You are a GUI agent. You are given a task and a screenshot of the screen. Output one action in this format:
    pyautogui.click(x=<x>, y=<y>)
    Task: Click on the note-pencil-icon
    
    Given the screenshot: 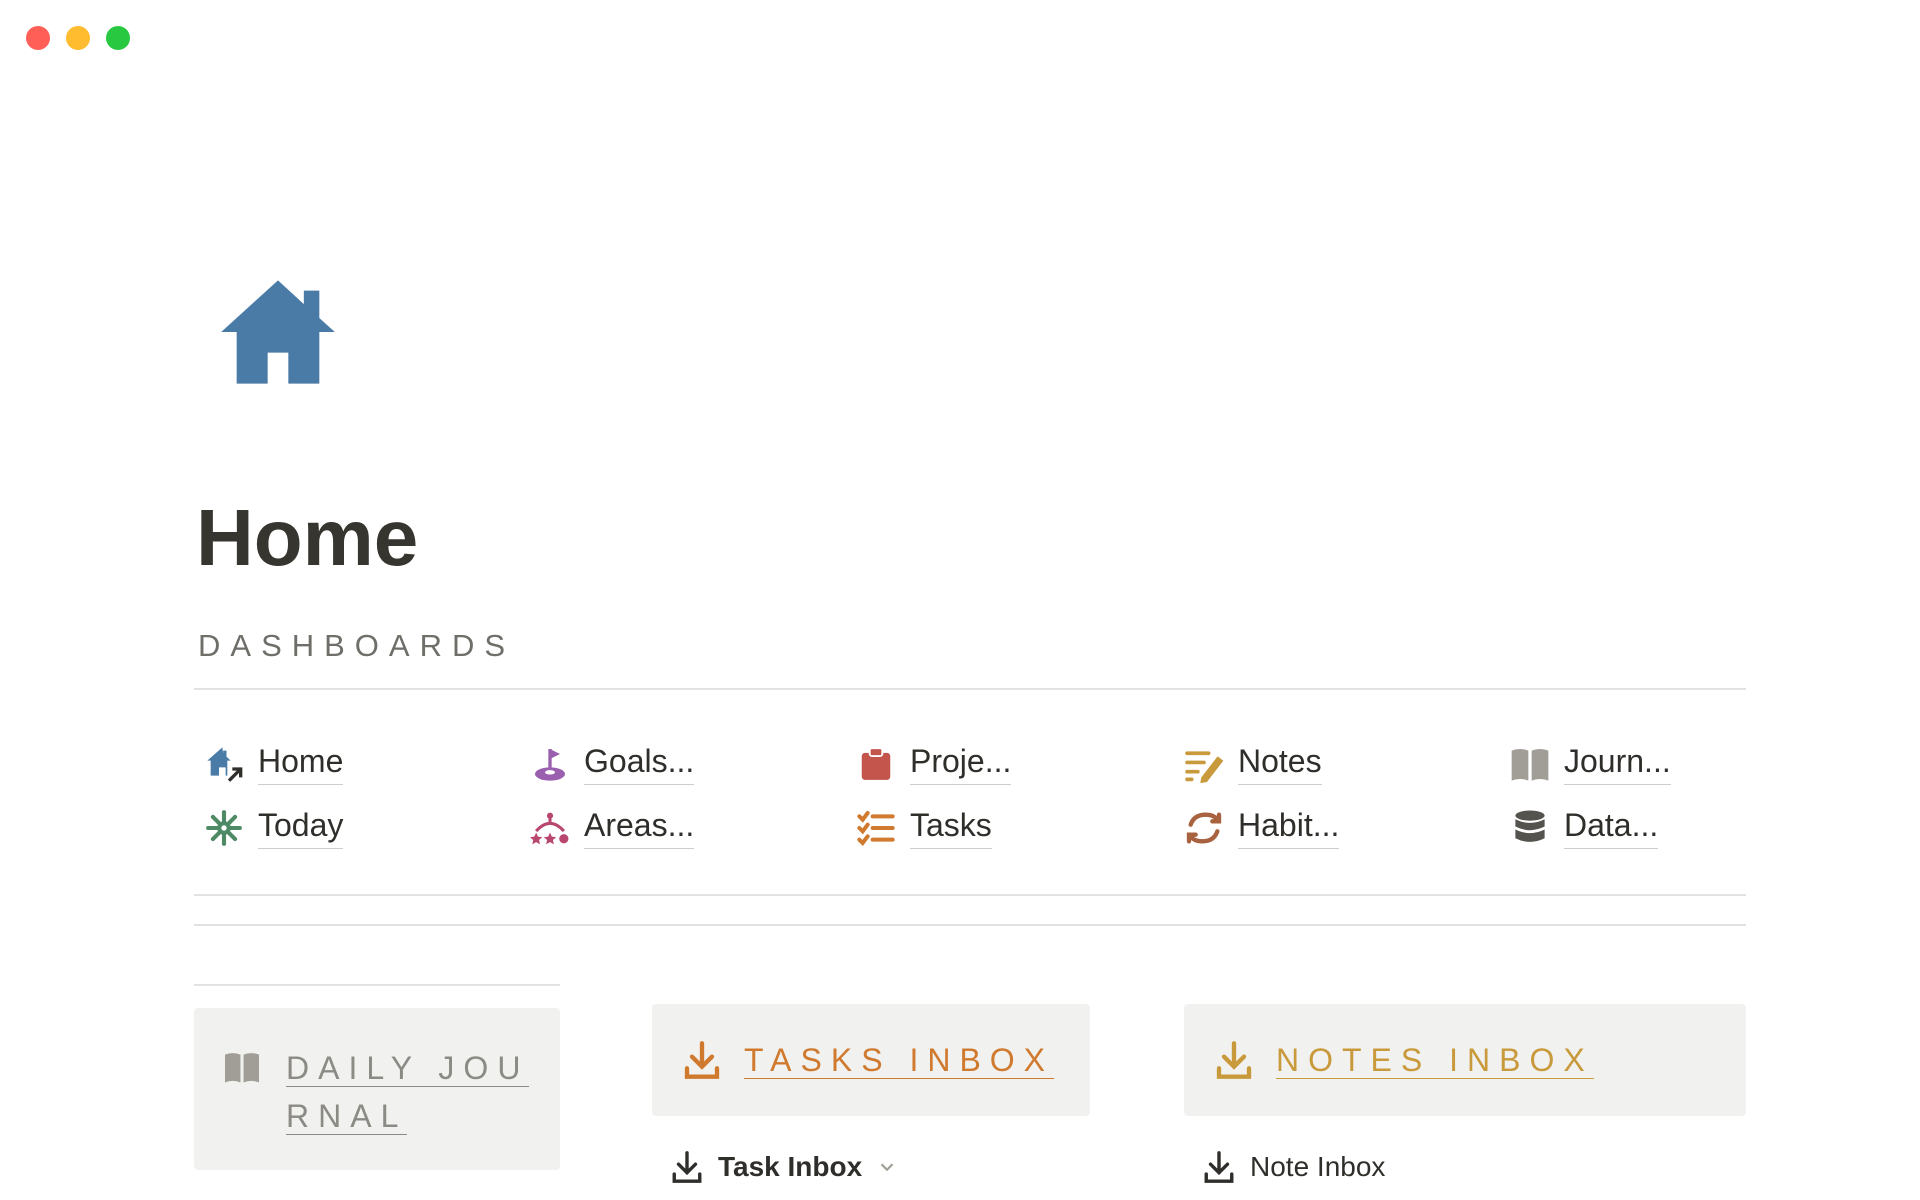 What is the action you would take?
    pyautogui.click(x=1204, y=764)
    